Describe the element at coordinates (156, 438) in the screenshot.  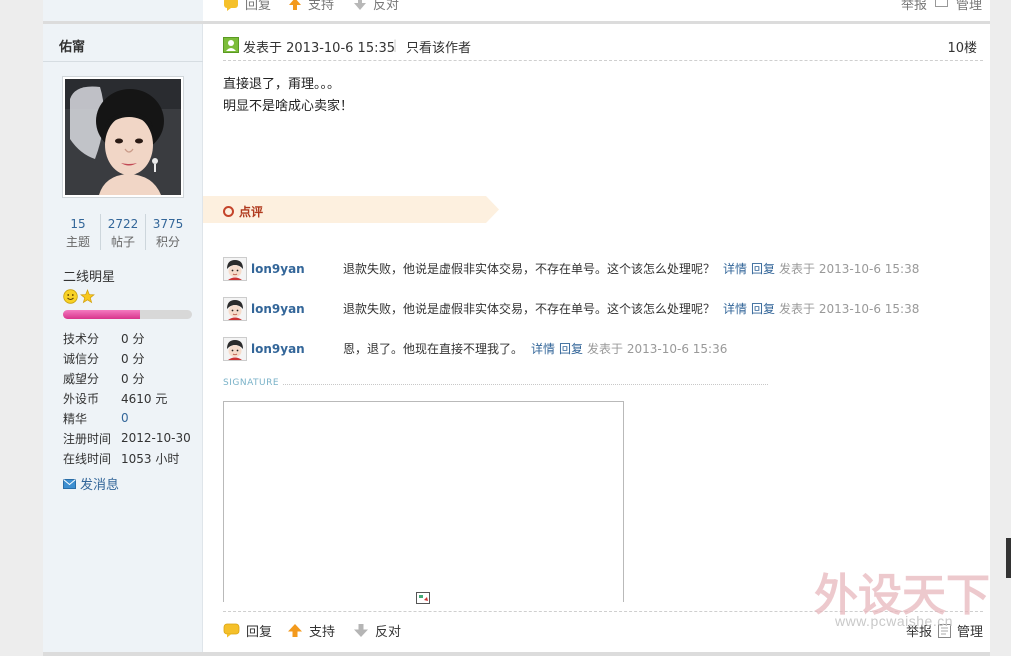
I see `profile-value: 2012-10-30` at that location.